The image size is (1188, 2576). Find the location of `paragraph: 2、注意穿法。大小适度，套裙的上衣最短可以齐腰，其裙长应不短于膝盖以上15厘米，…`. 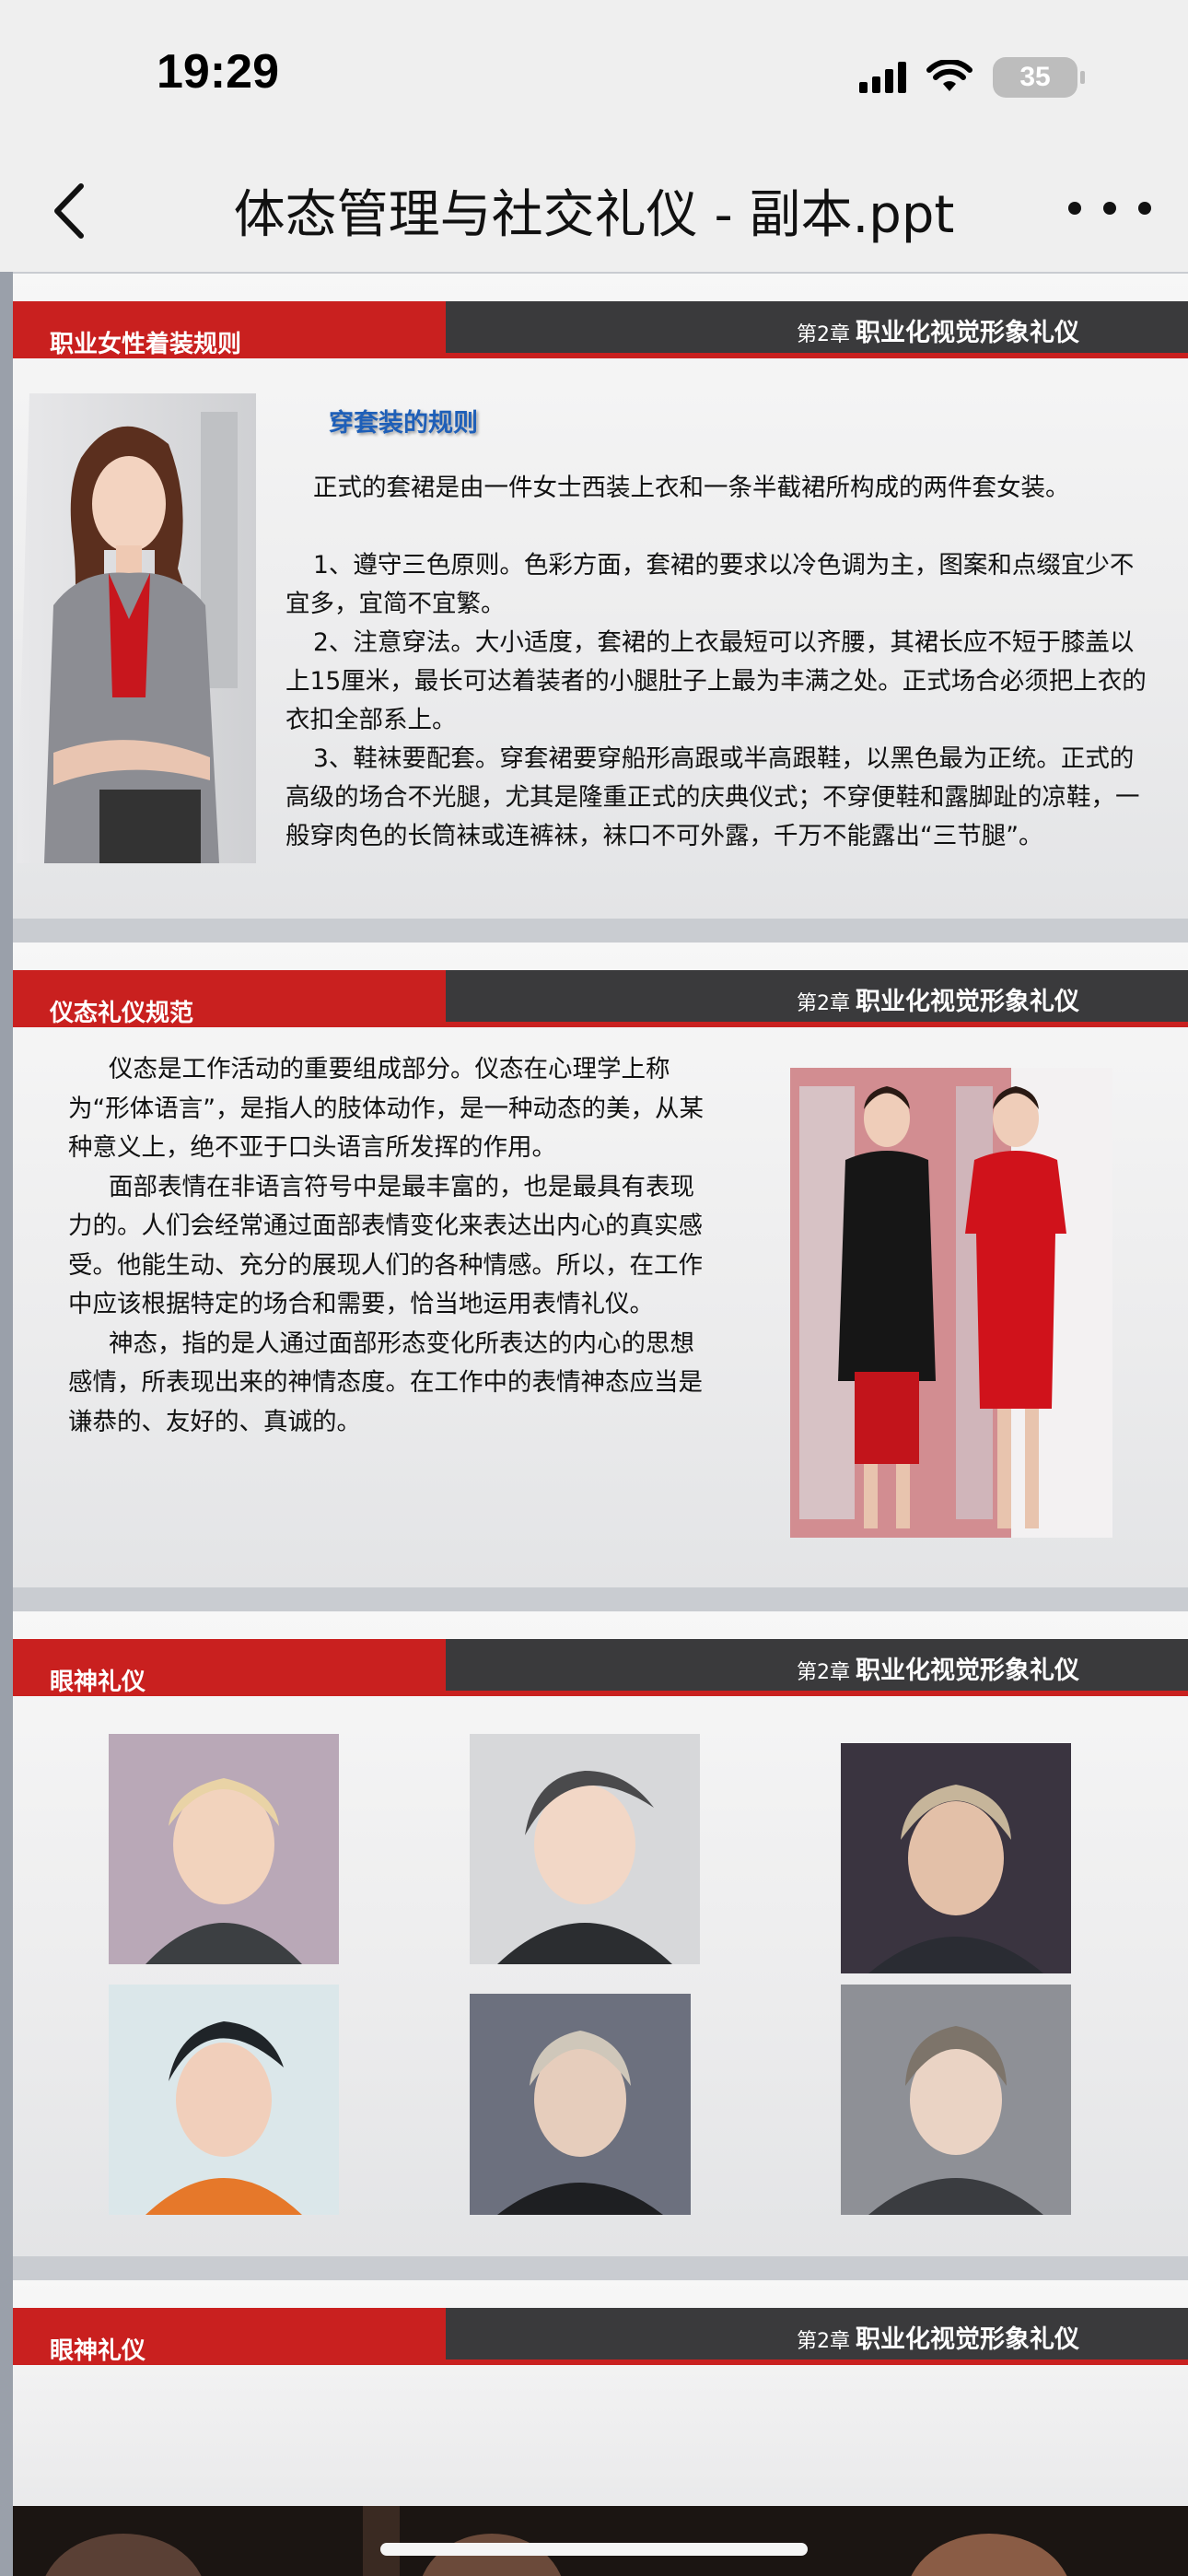

paragraph: 2、注意穿法。大小适度，套裙的上衣最短可以齐腰，其裙长应不短于膝盖以上15厘米，… is located at coordinates (716, 681).